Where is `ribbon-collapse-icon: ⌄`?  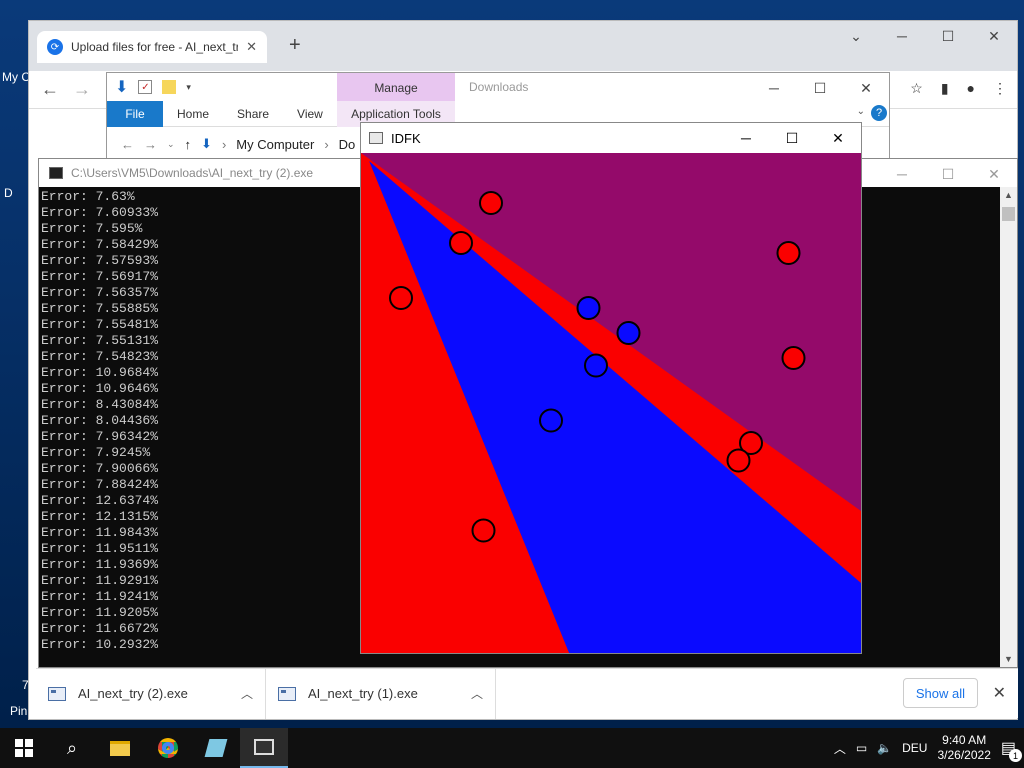
ribbon-collapse-icon: ⌄ is located at coordinates (861, 111).